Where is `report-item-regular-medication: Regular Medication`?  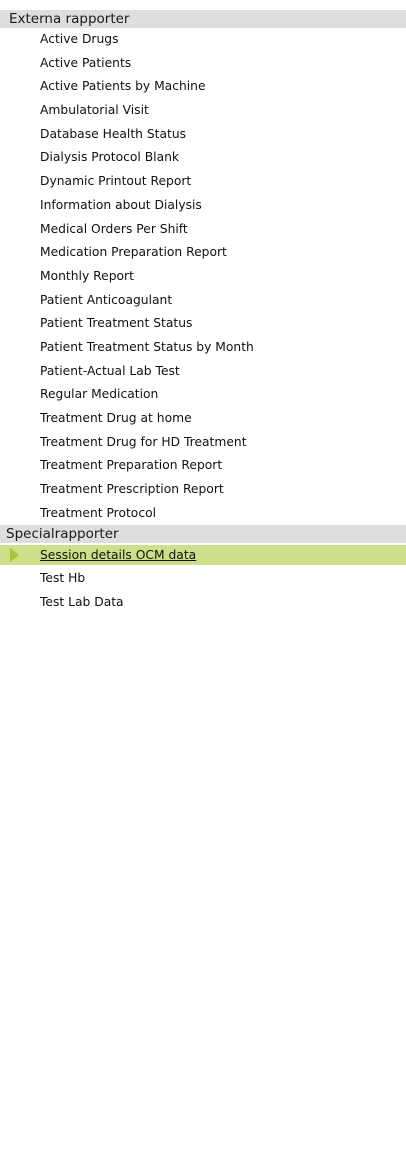 report-item-regular-medication: Regular Medication is located at coordinates (203, 395).